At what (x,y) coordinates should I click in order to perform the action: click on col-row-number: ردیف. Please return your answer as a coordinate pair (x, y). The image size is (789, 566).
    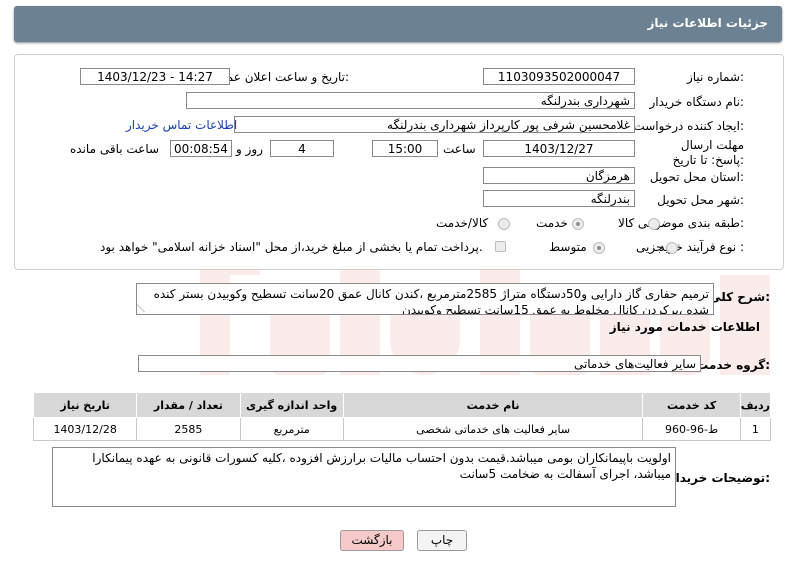
    Looking at the image, I should click on (755, 405).